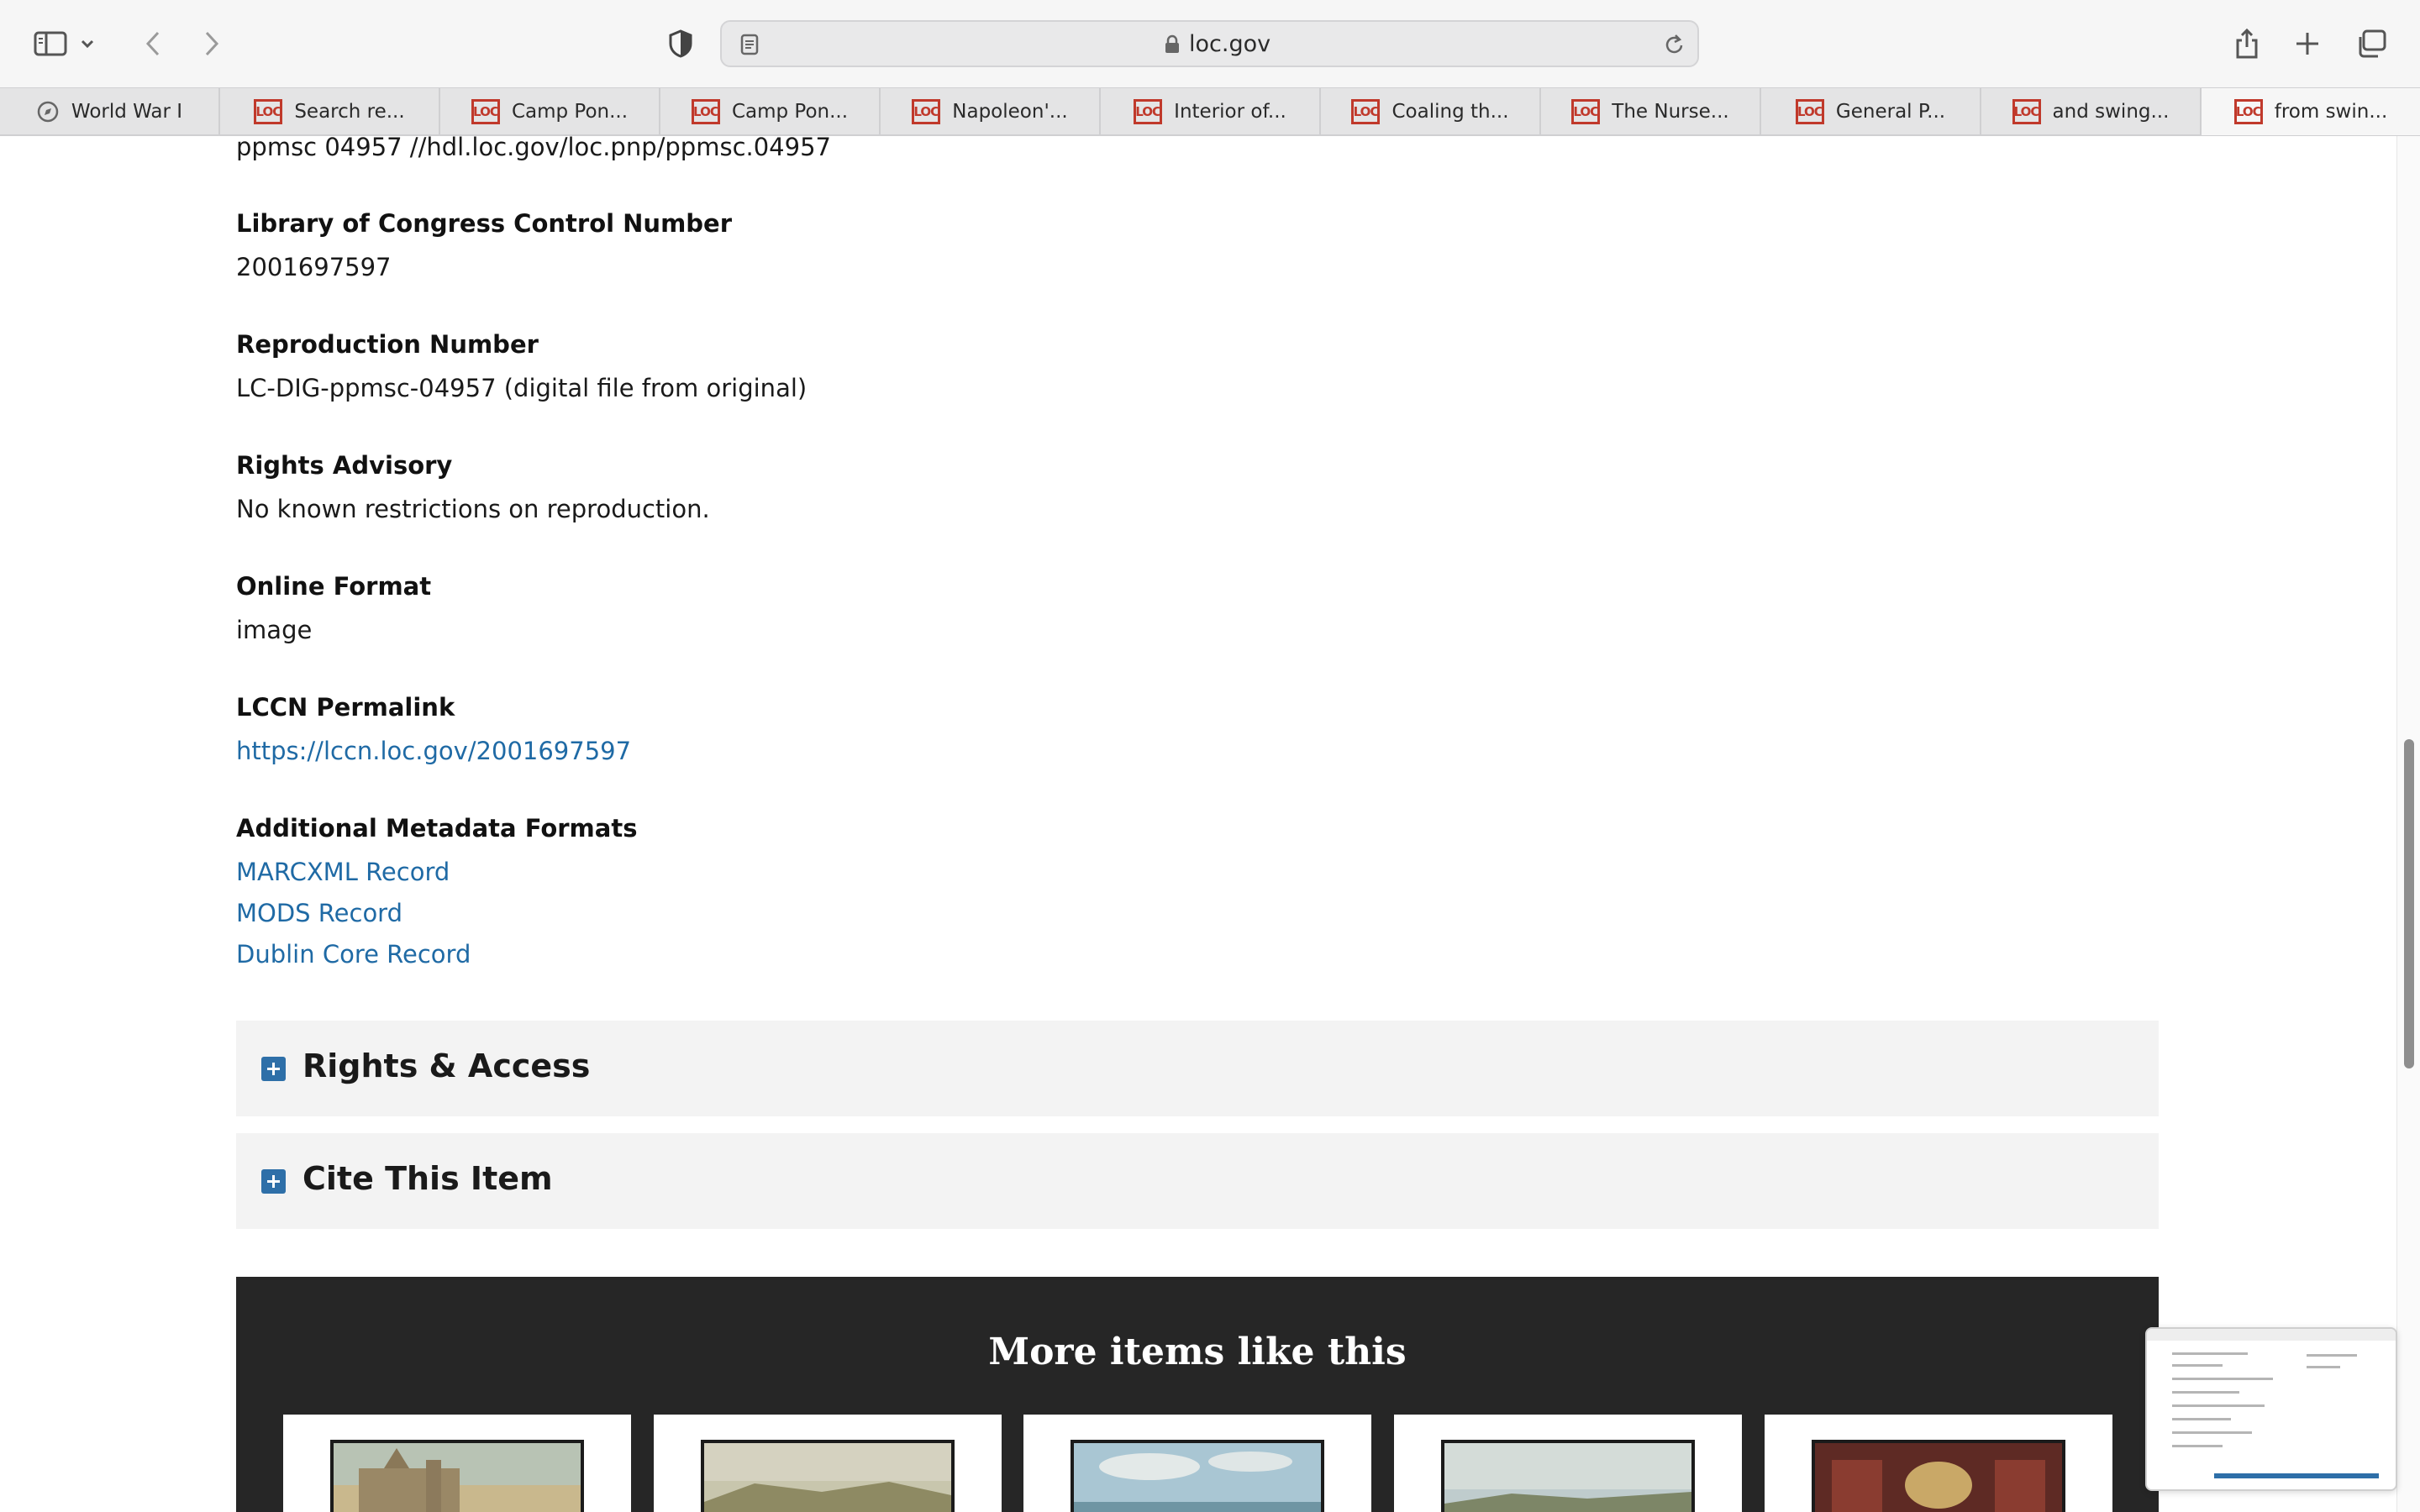 This screenshot has width=2420, height=1512. Describe the element at coordinates (2296, 1475) in the screenshot. I see `preview-highlight-bar` at that location.